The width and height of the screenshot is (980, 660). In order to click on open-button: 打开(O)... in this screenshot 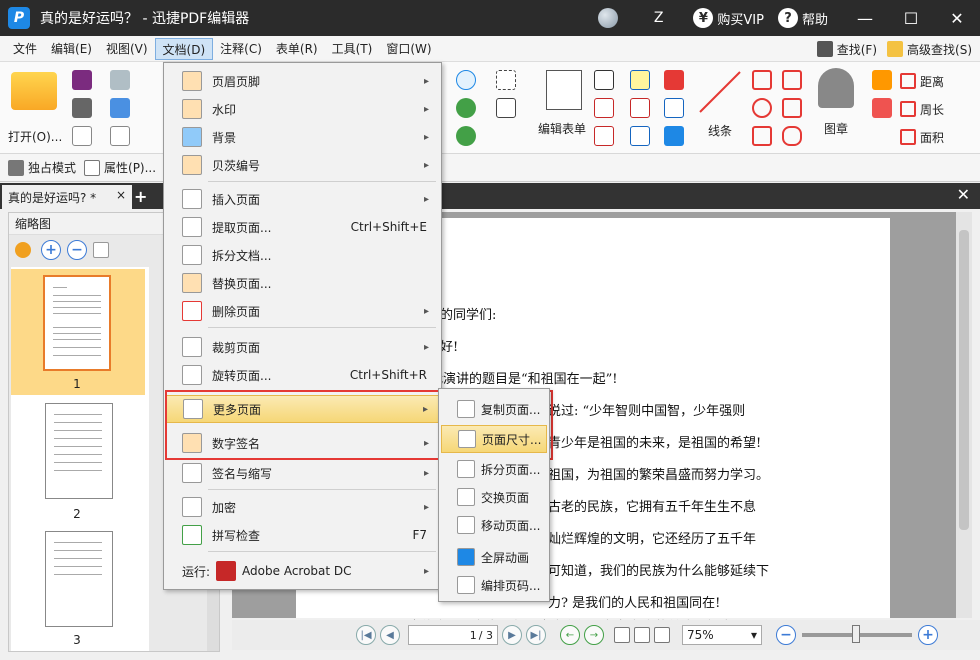, I will do `click(34, 108)`.